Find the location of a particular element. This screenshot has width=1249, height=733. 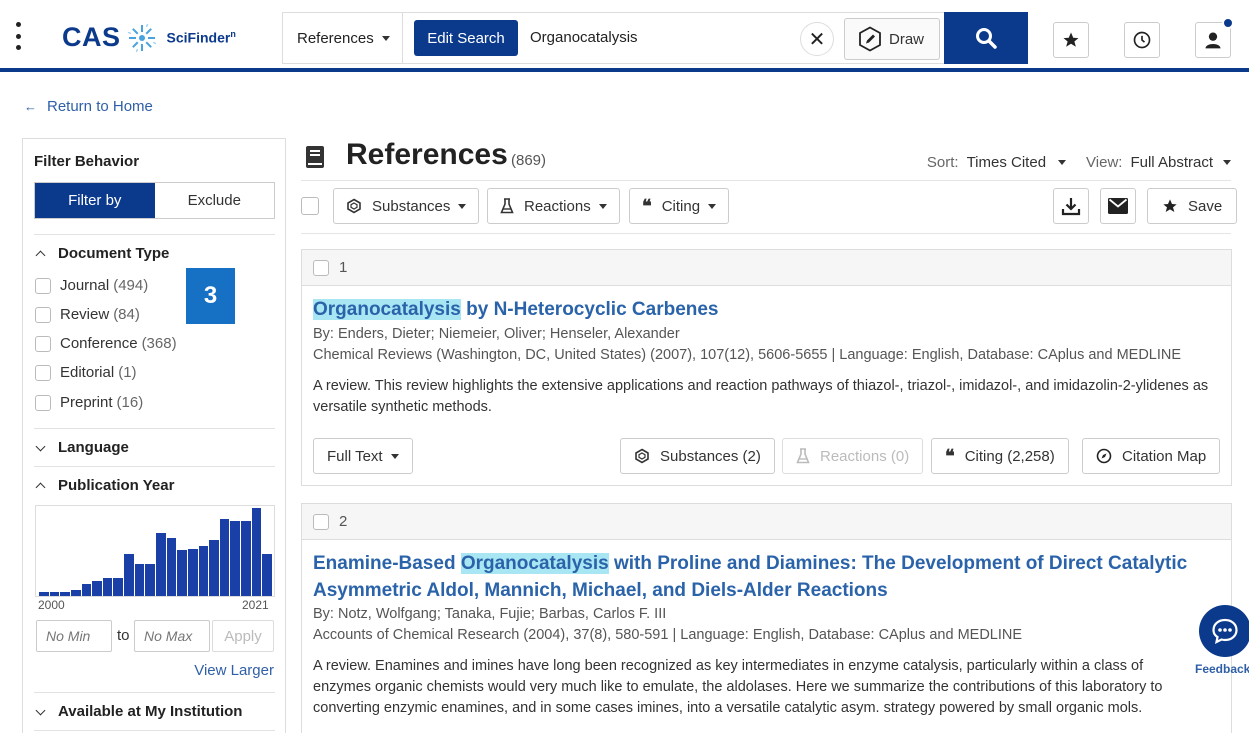

edit-search-button: Edit Search is located at coordinates (466, 38).